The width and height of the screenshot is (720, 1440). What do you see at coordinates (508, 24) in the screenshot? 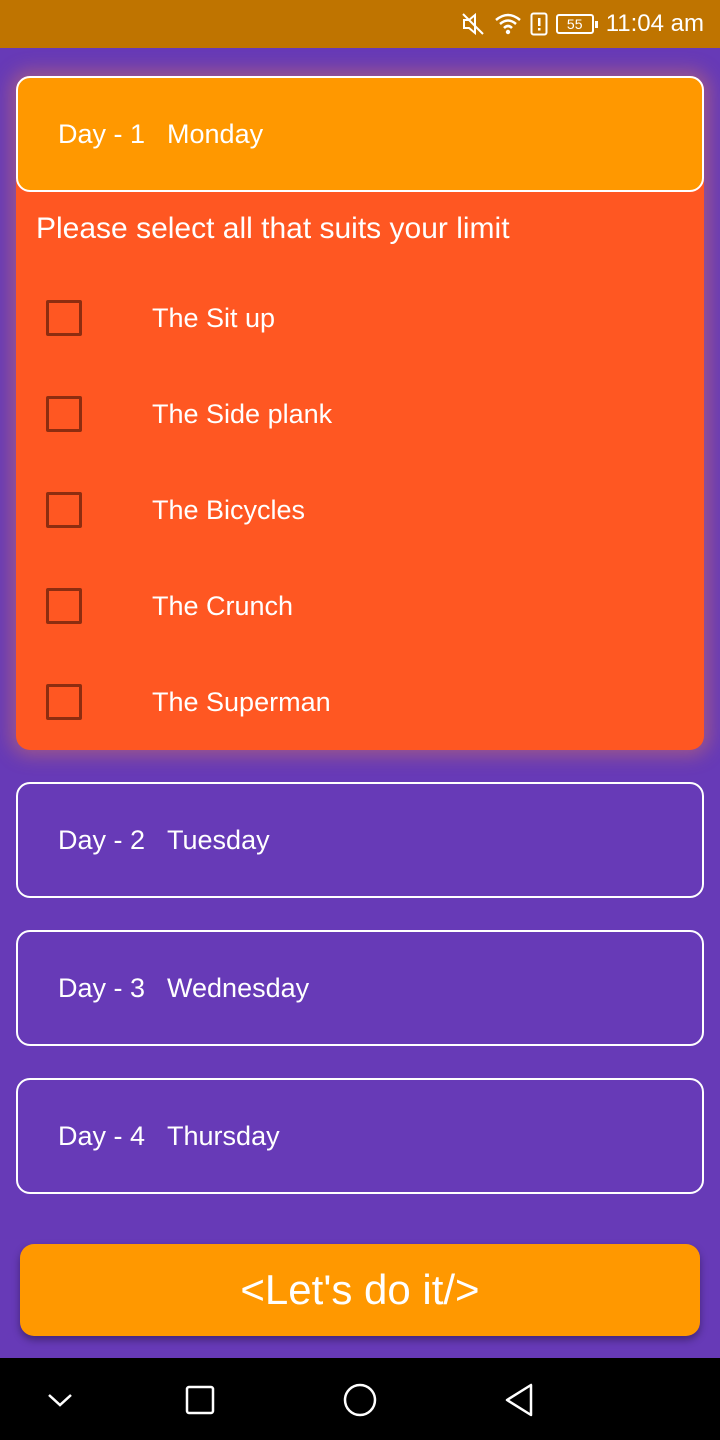
I see `wifi-icon` at bounding box center [508, 24].